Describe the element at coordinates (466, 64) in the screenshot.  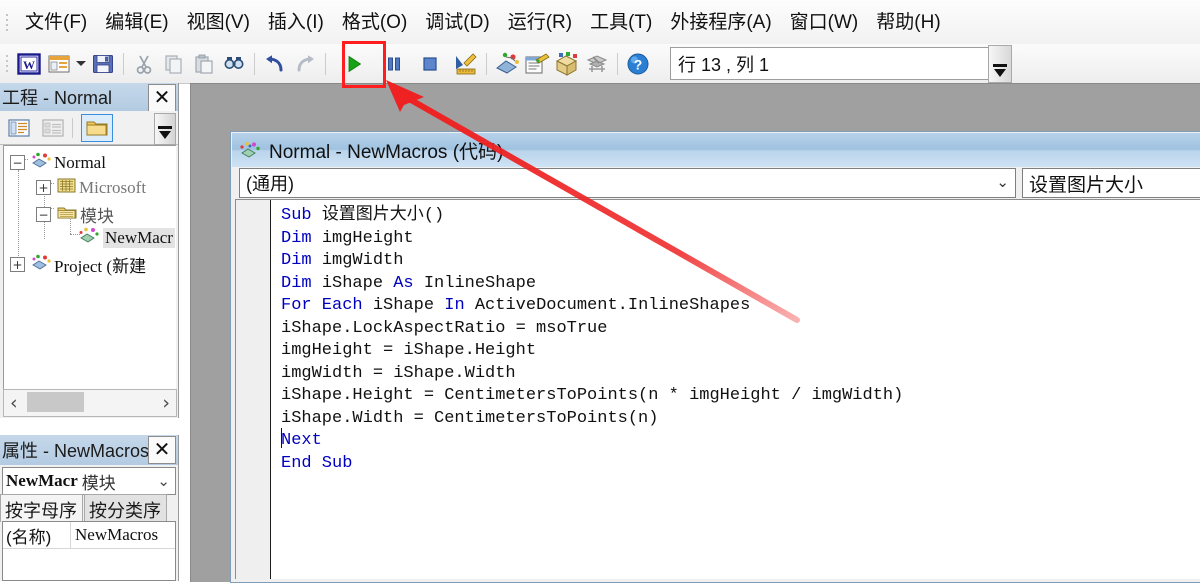
I see `design-mode-icon` at that location.